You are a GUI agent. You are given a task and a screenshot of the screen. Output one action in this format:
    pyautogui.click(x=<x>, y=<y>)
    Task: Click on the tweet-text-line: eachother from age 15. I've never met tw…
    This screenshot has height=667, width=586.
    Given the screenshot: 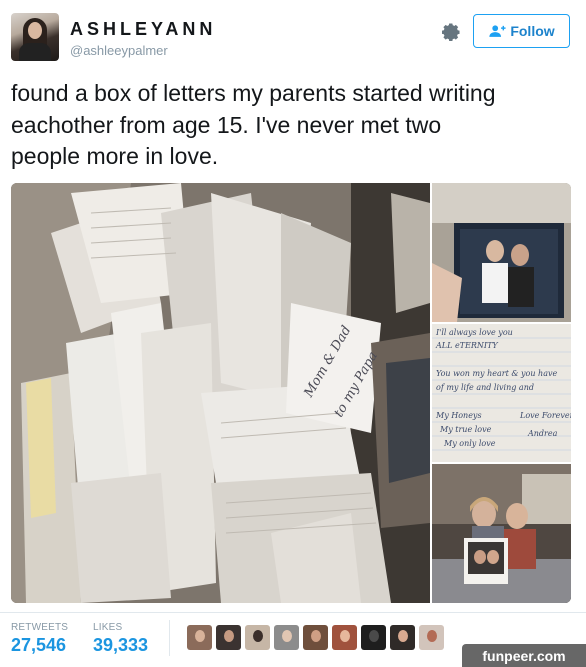 What is the action you would take?
    pyautogui.click(x=226, y=124)
    